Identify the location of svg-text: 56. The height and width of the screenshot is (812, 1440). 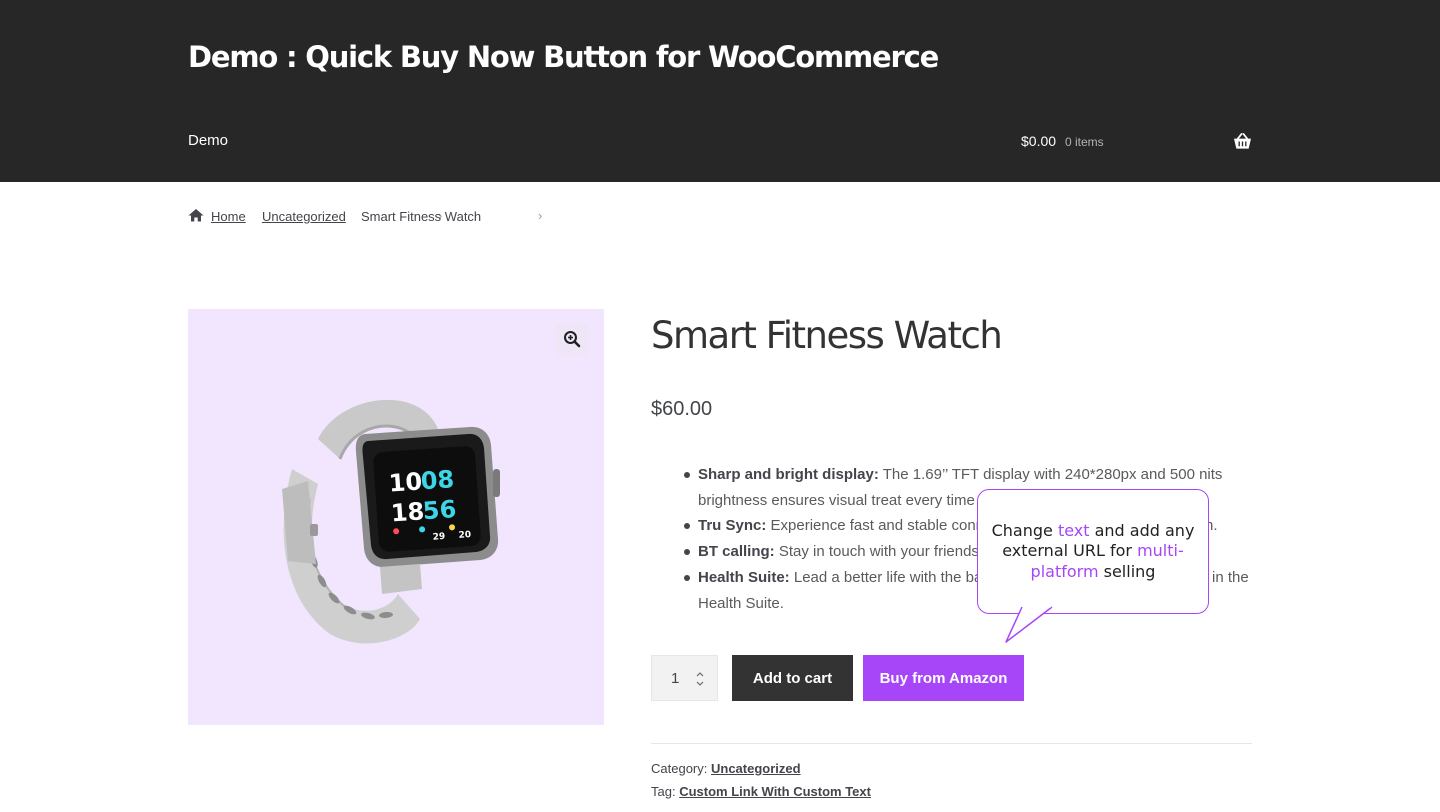
(439, 510).